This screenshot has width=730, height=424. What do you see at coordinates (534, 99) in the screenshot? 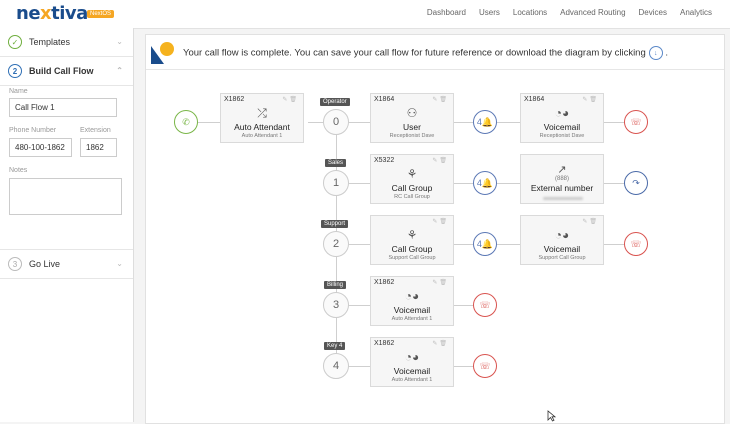
I see `card-extension: X1864` at bounding box center [534, 99].